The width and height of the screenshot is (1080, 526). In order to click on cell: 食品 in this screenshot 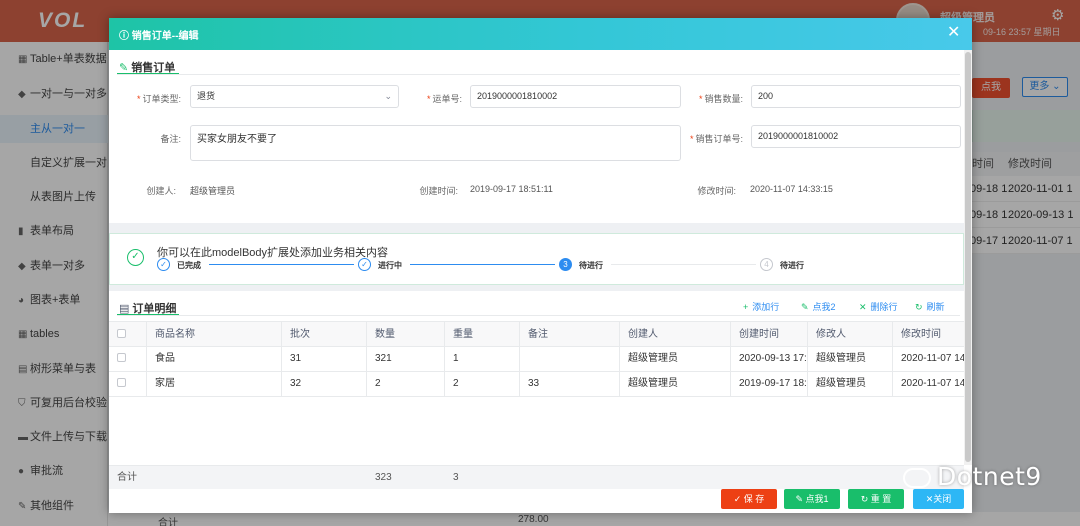, I will do `click(214, 359)`.